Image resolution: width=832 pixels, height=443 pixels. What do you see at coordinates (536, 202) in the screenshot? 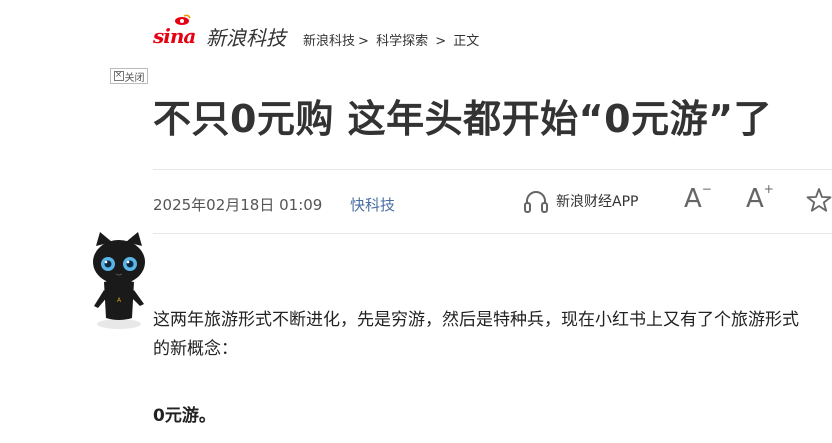
I see `headphones-icon` at bounding box center [536, 202].